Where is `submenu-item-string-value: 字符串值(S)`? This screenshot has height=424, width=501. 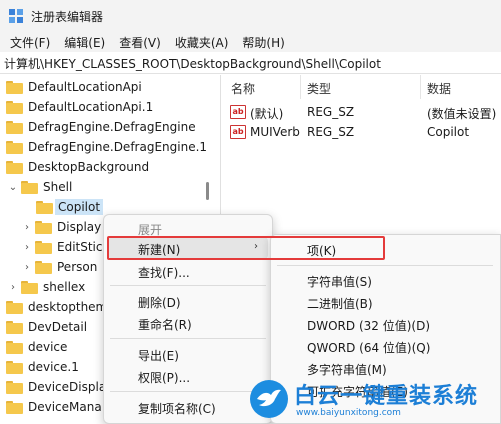 submenu-item-string-value: 字符串值(S) is located at coordinates (385, 280).